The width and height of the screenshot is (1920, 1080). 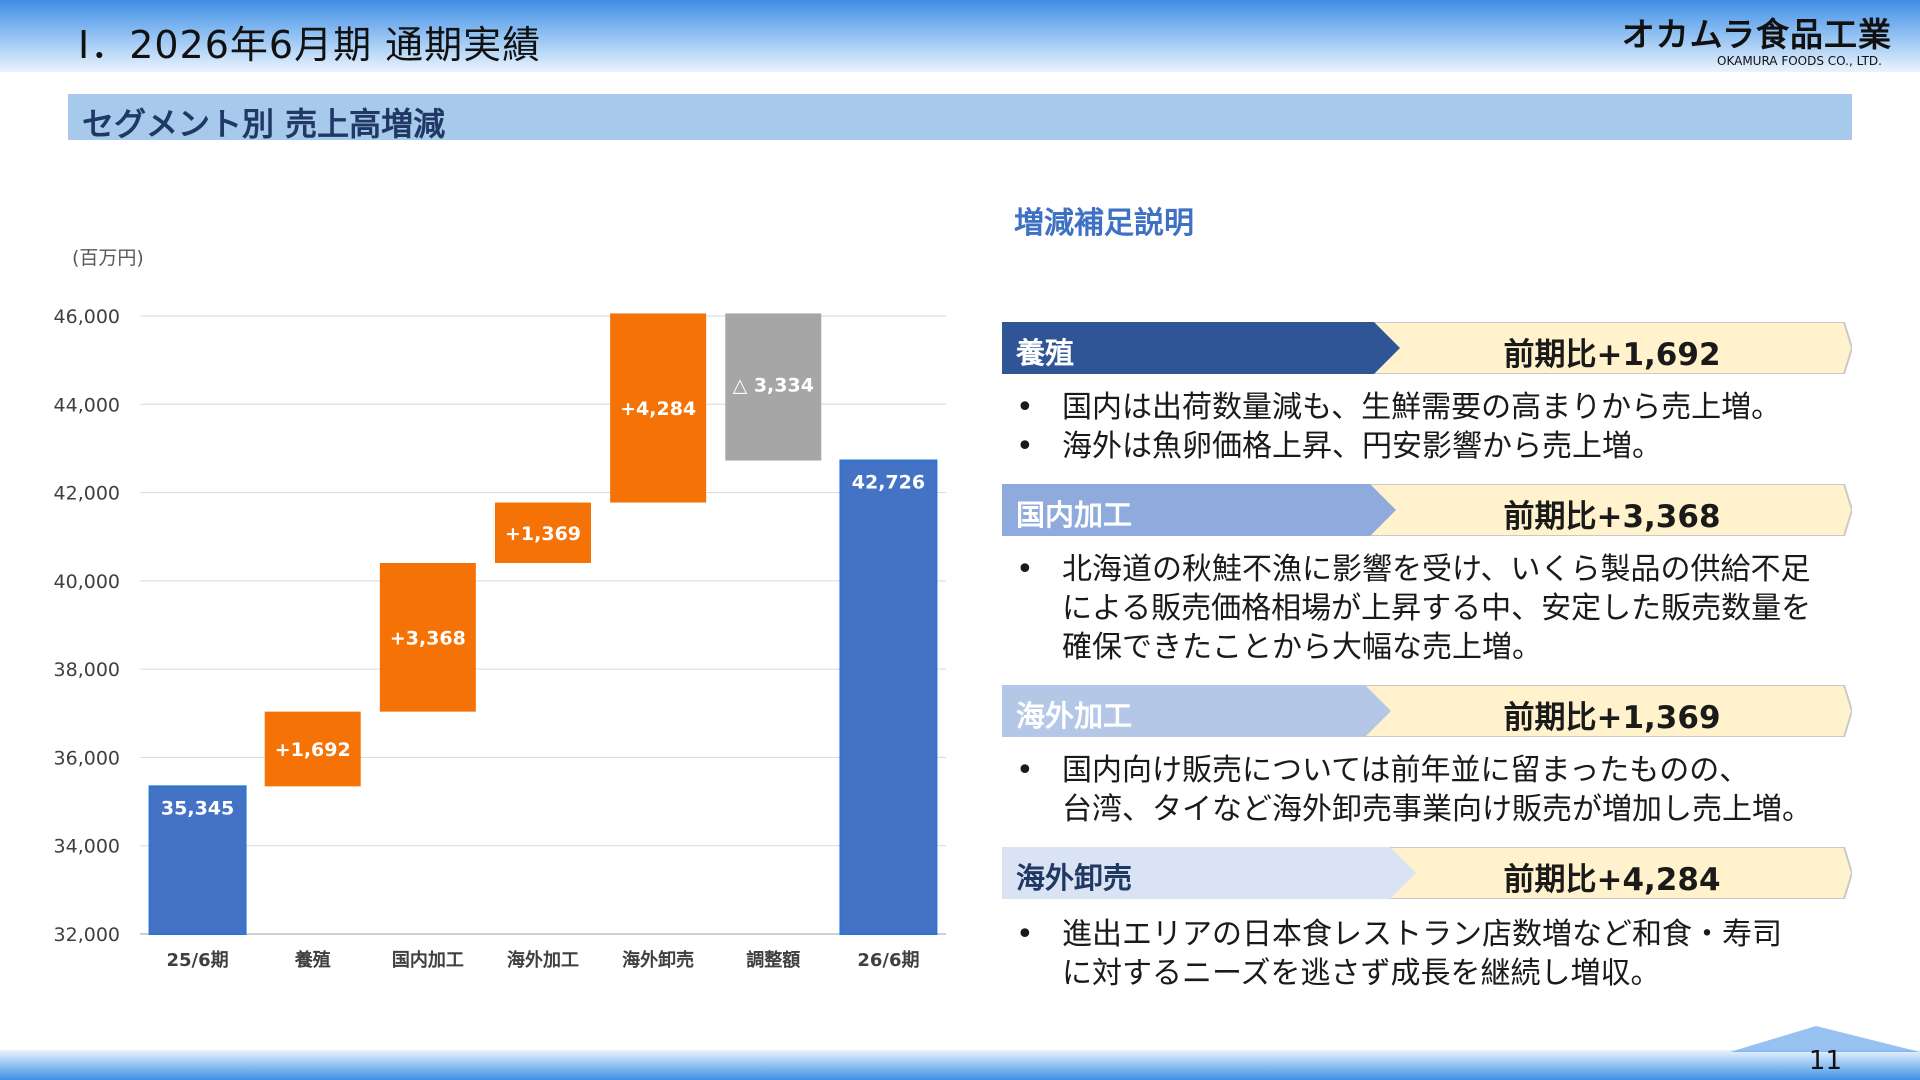 What do you see at coordinates (87, 758) in the screenshot?
I see `y-tick-label: 36,000` at bounding box center [87, 758].